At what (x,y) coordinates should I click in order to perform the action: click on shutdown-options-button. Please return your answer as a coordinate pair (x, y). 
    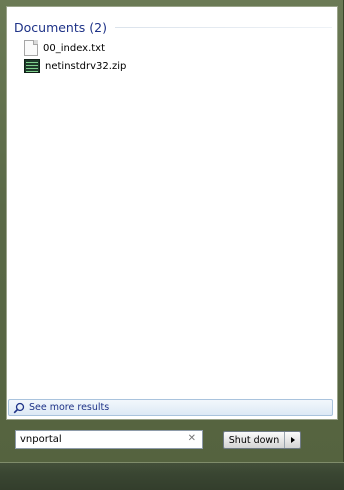
    Looking at the image, I should click on (292, 440).